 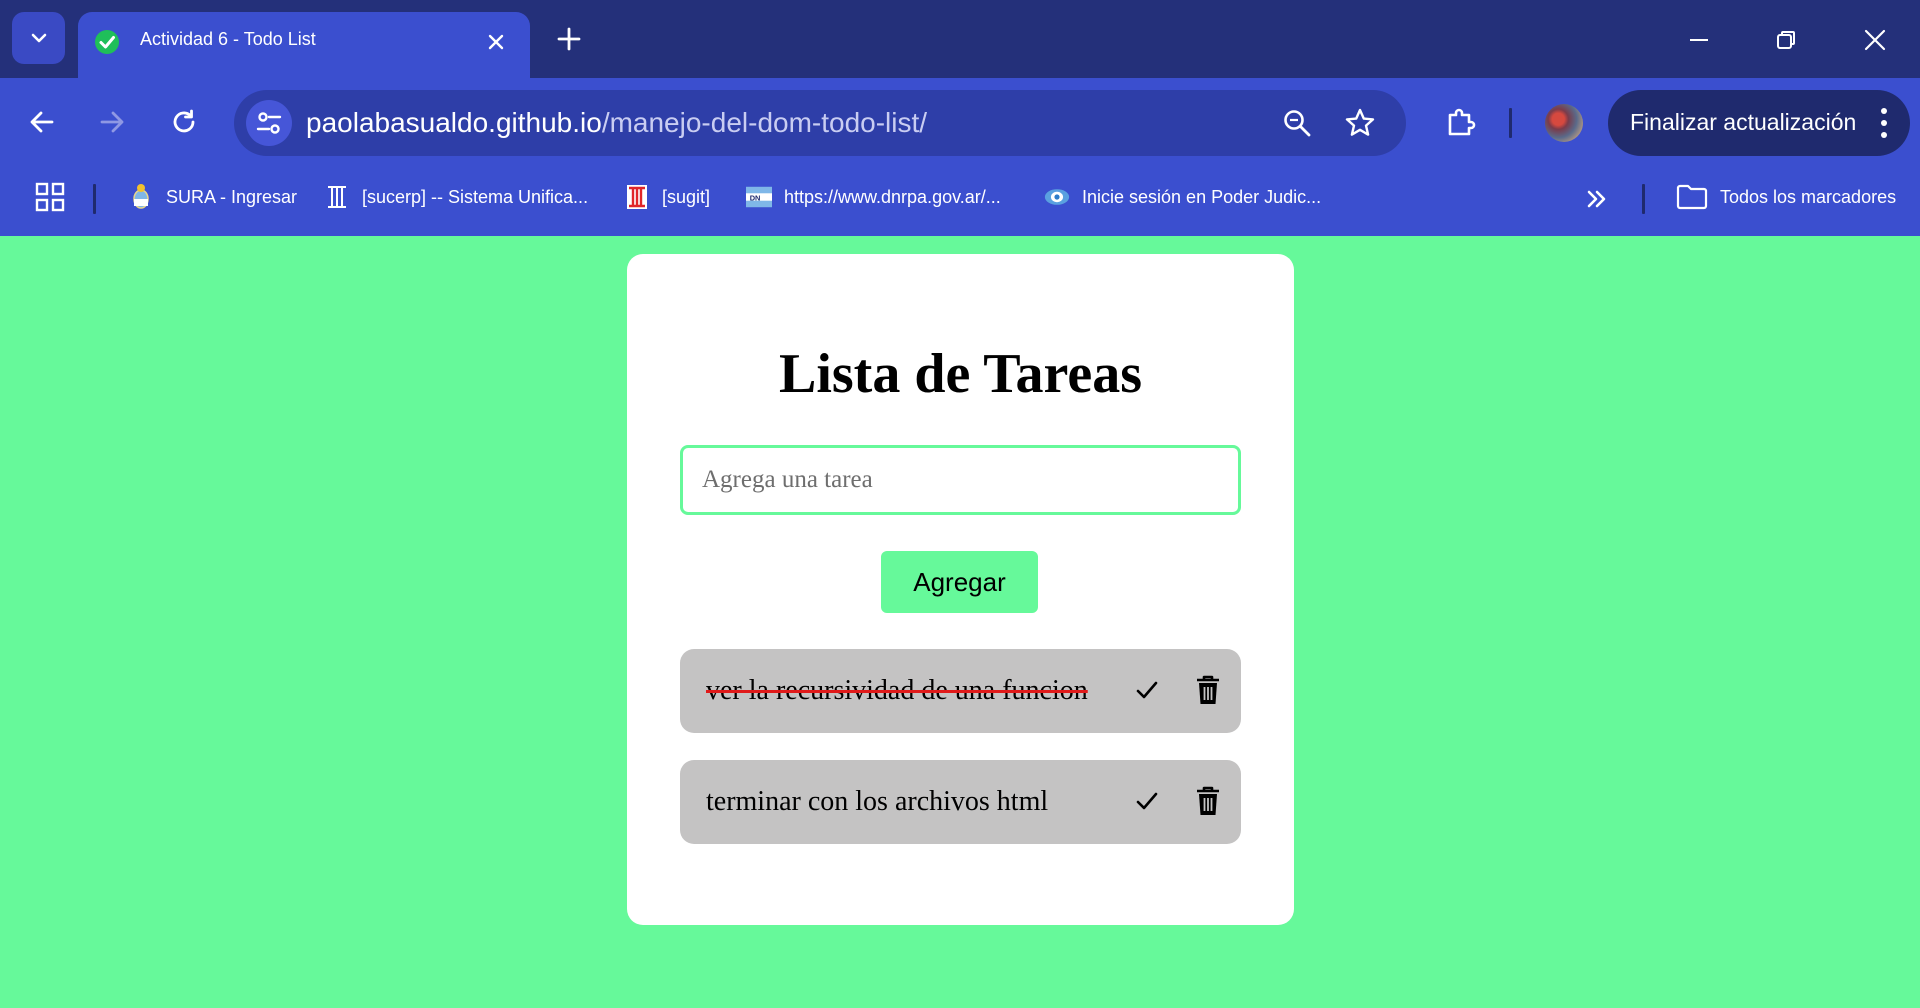 I want to click on puzzle-icon, so click(x=1462, y=122).